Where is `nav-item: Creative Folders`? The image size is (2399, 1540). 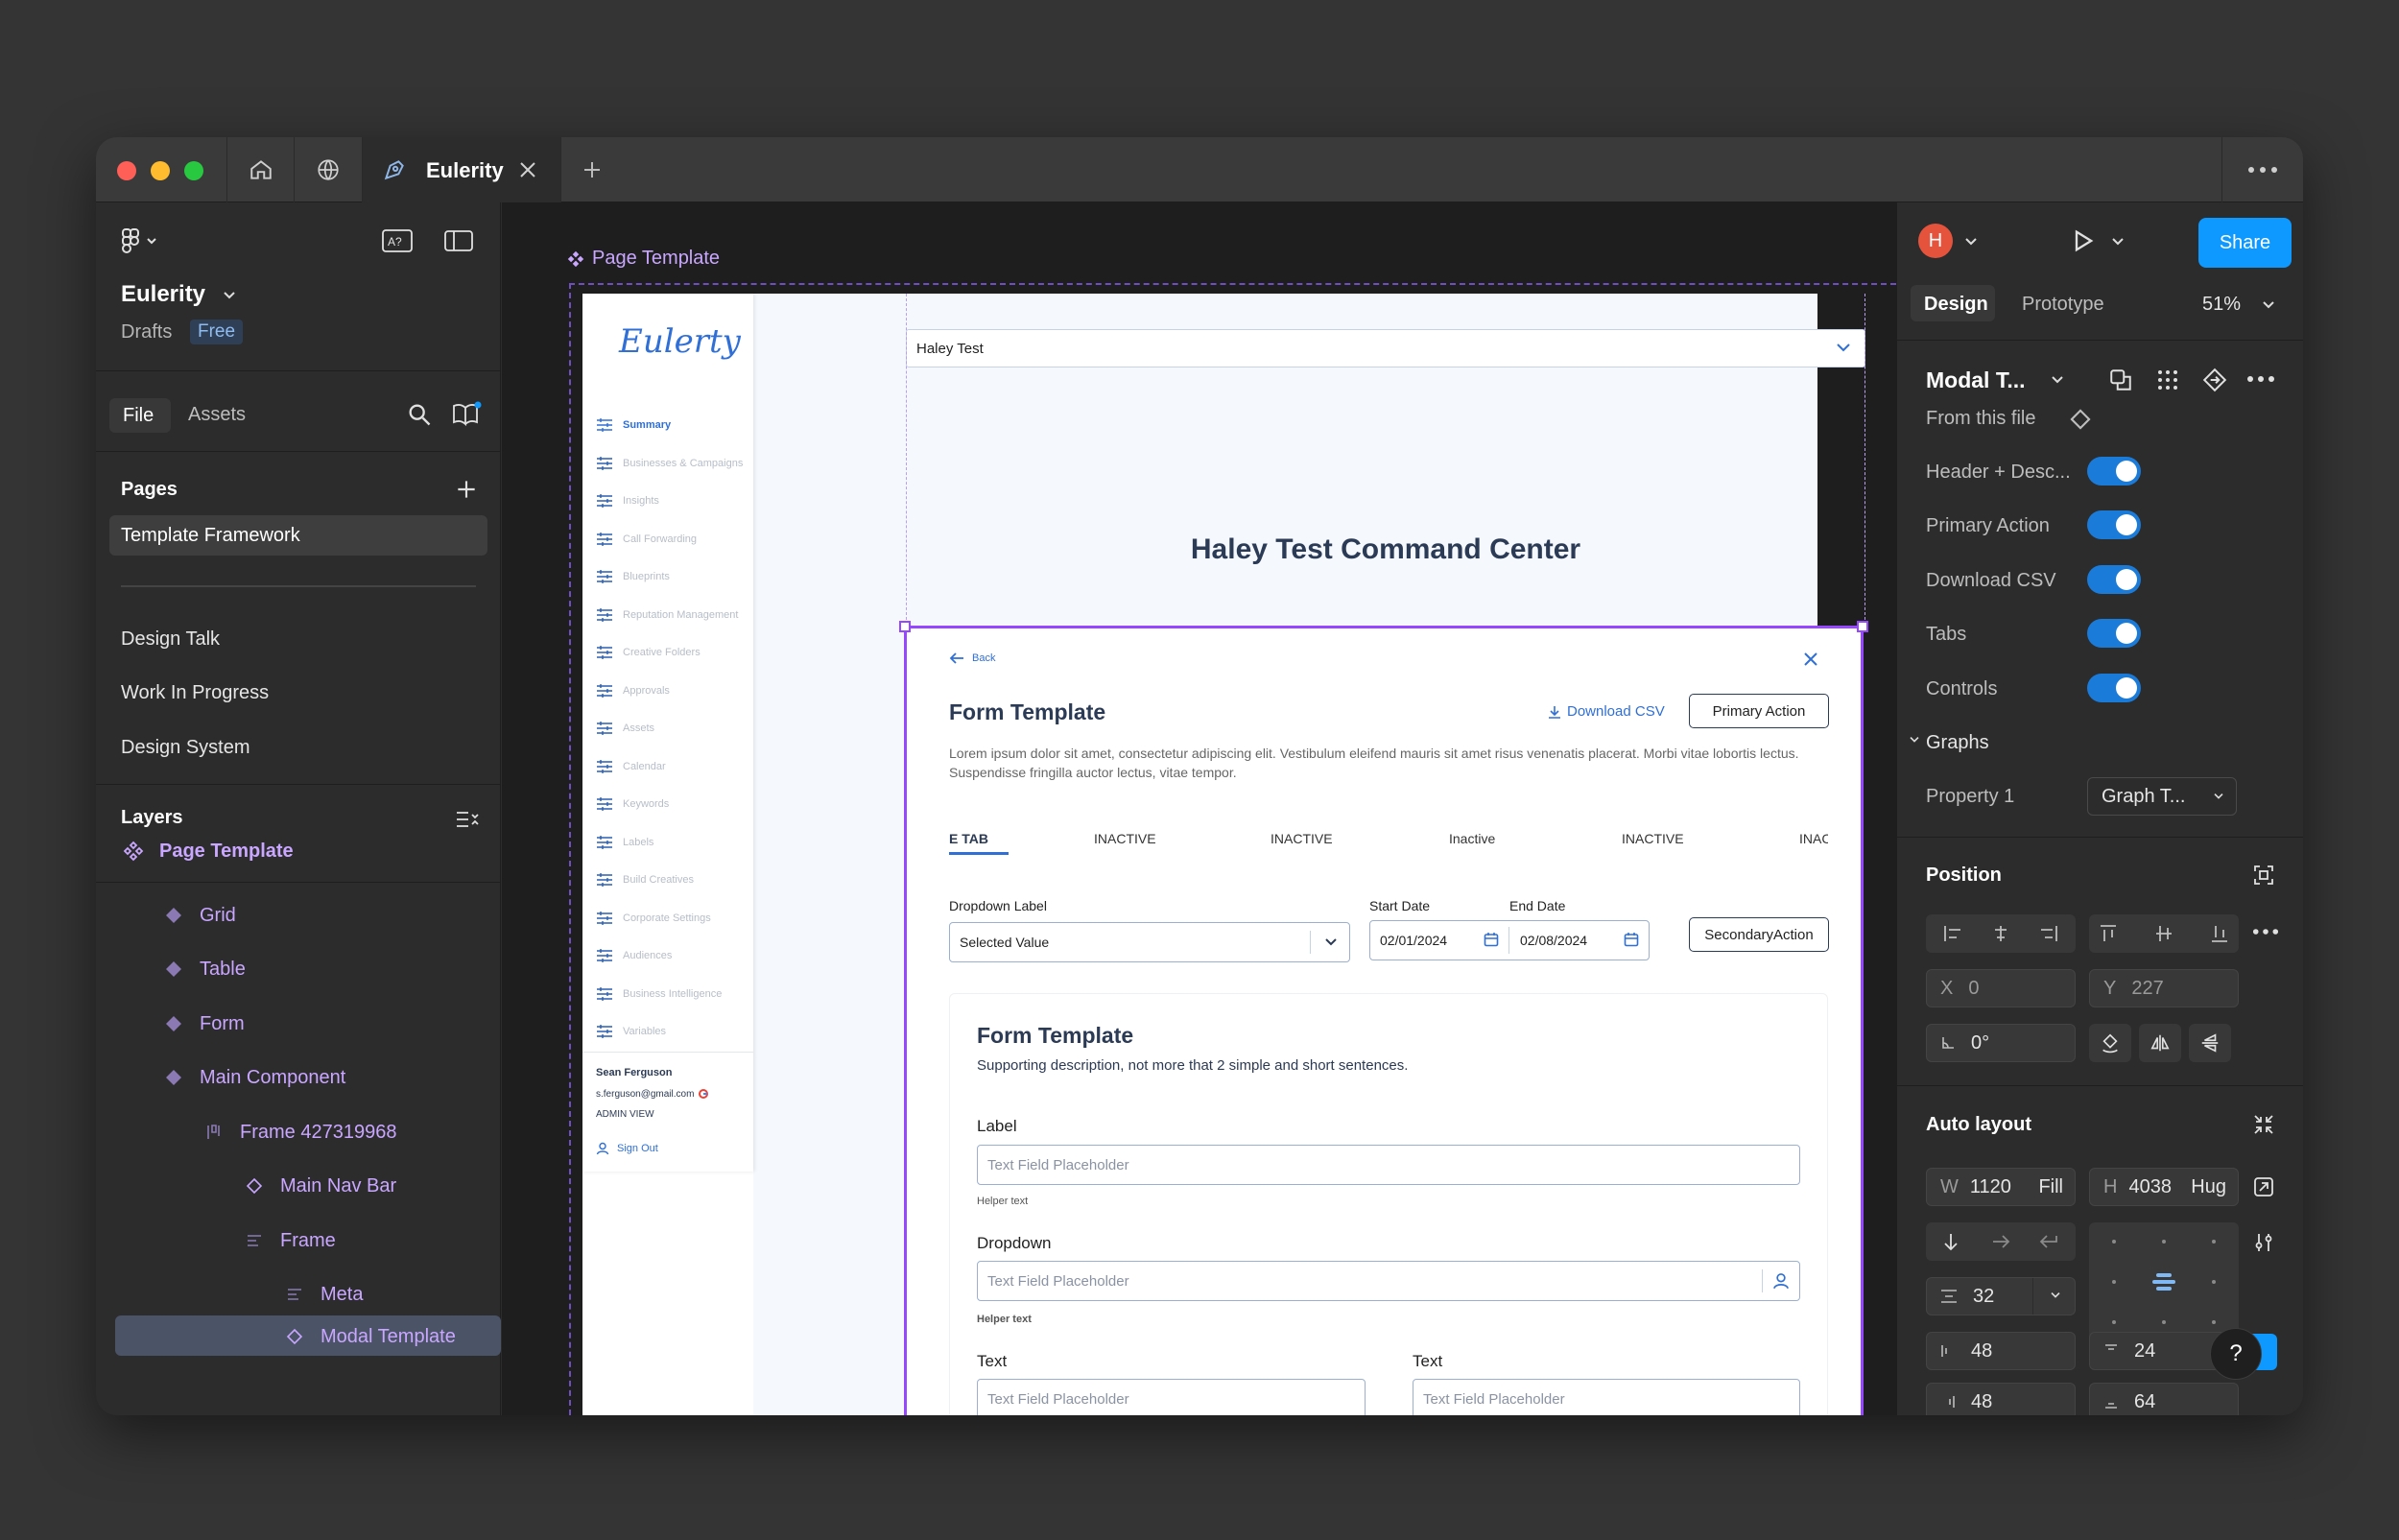 nav-item: Creative Folders is located at coordinates (649, 652).